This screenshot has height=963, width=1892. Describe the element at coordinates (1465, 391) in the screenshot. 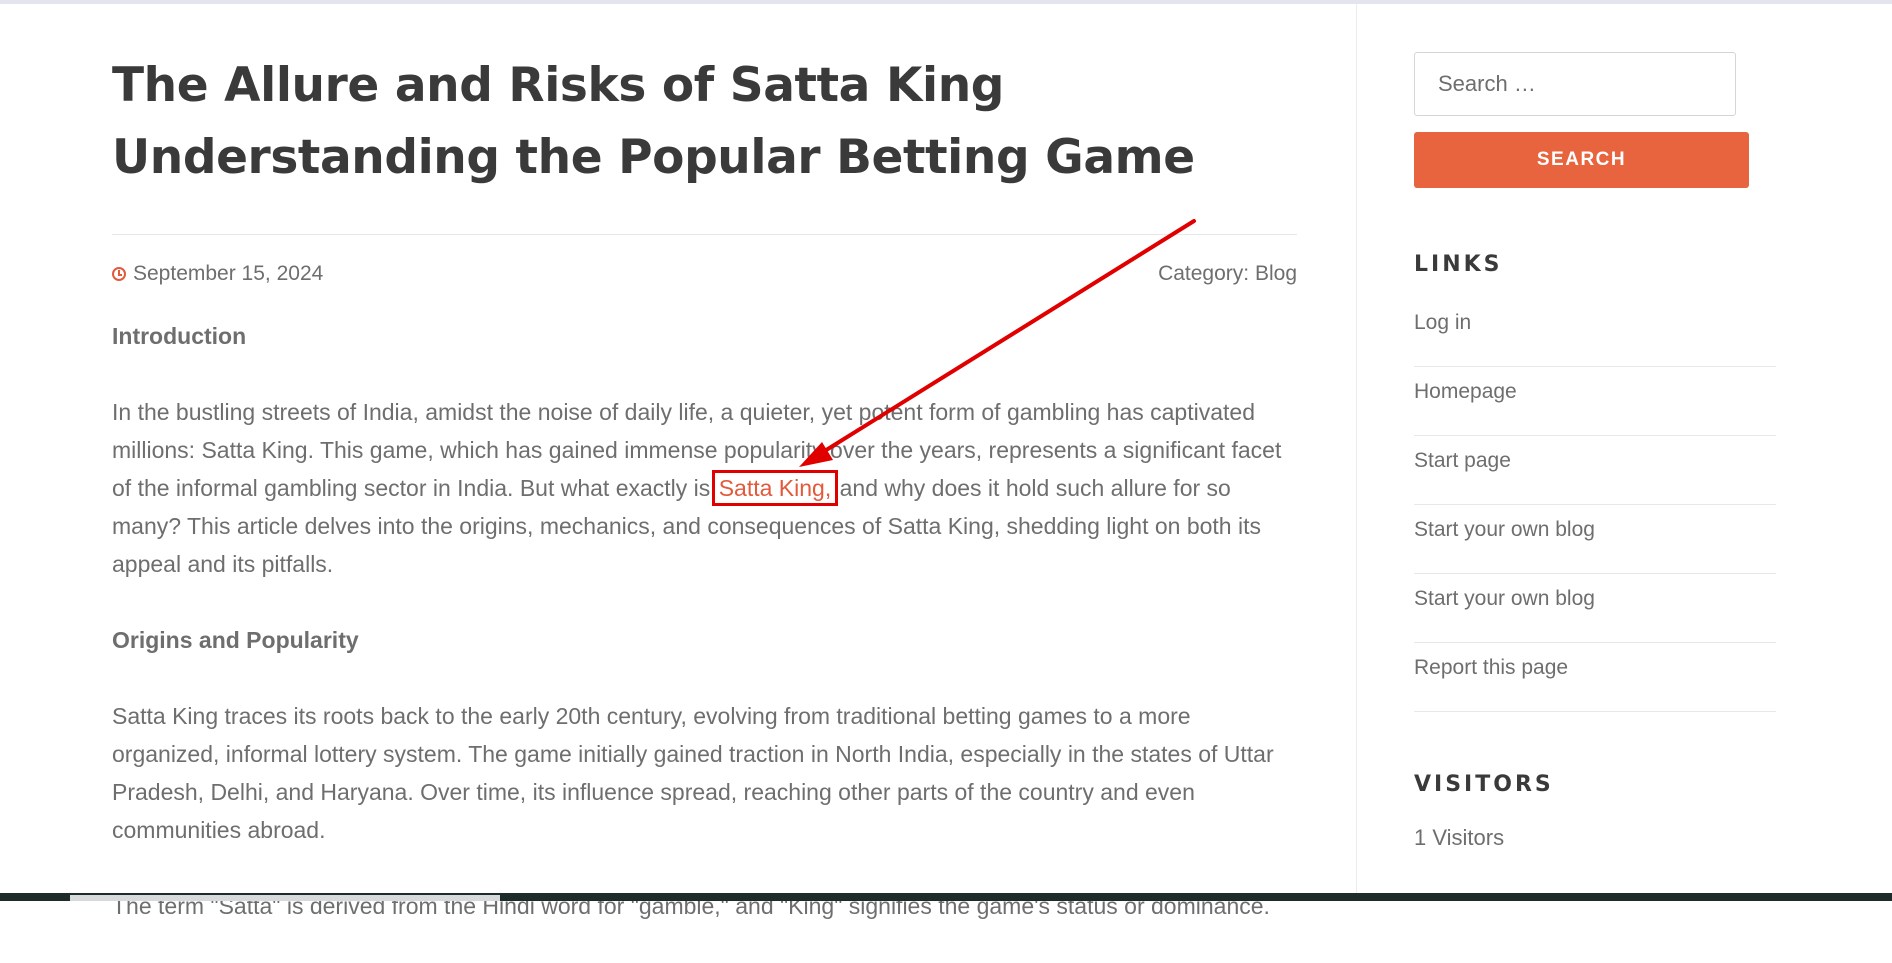

I see `link-homepage: Homepage` at that location.